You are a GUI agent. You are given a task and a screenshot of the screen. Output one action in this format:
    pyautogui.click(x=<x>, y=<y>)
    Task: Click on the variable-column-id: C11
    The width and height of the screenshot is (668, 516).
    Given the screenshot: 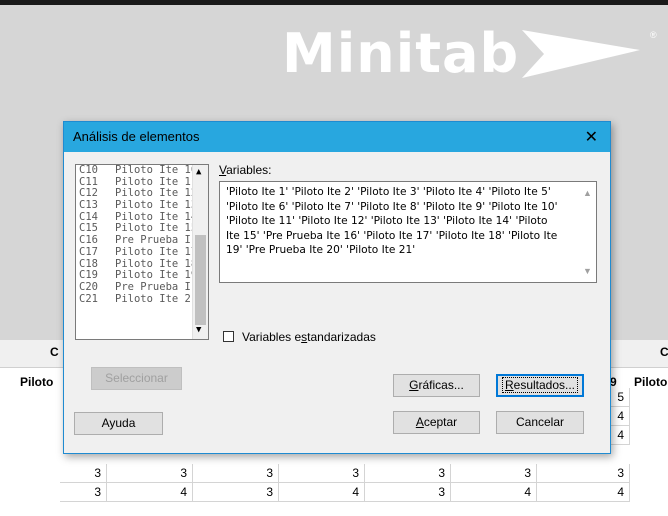 What is the action you would take?
    pyautogui.click(x=88, y=182)
    